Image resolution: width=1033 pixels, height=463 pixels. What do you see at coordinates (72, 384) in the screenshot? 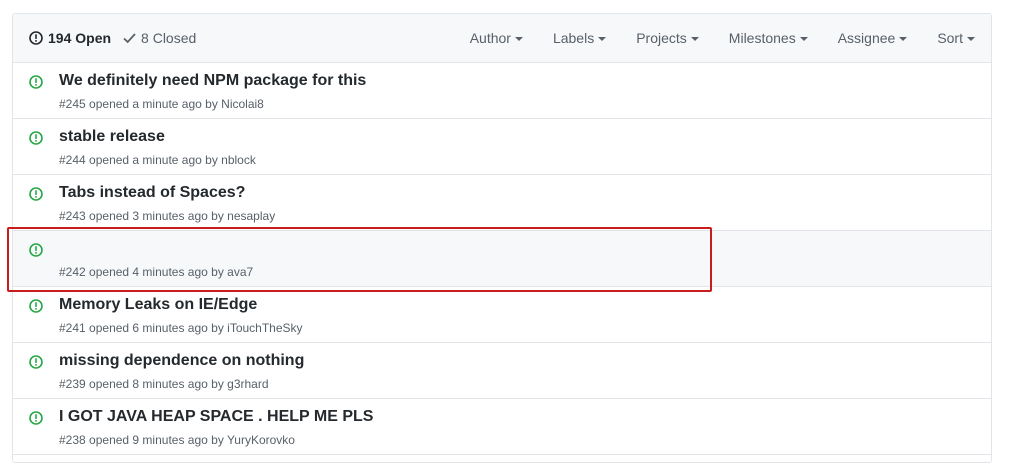
I see `issue-number: #239` at bounding box center [72, 384].